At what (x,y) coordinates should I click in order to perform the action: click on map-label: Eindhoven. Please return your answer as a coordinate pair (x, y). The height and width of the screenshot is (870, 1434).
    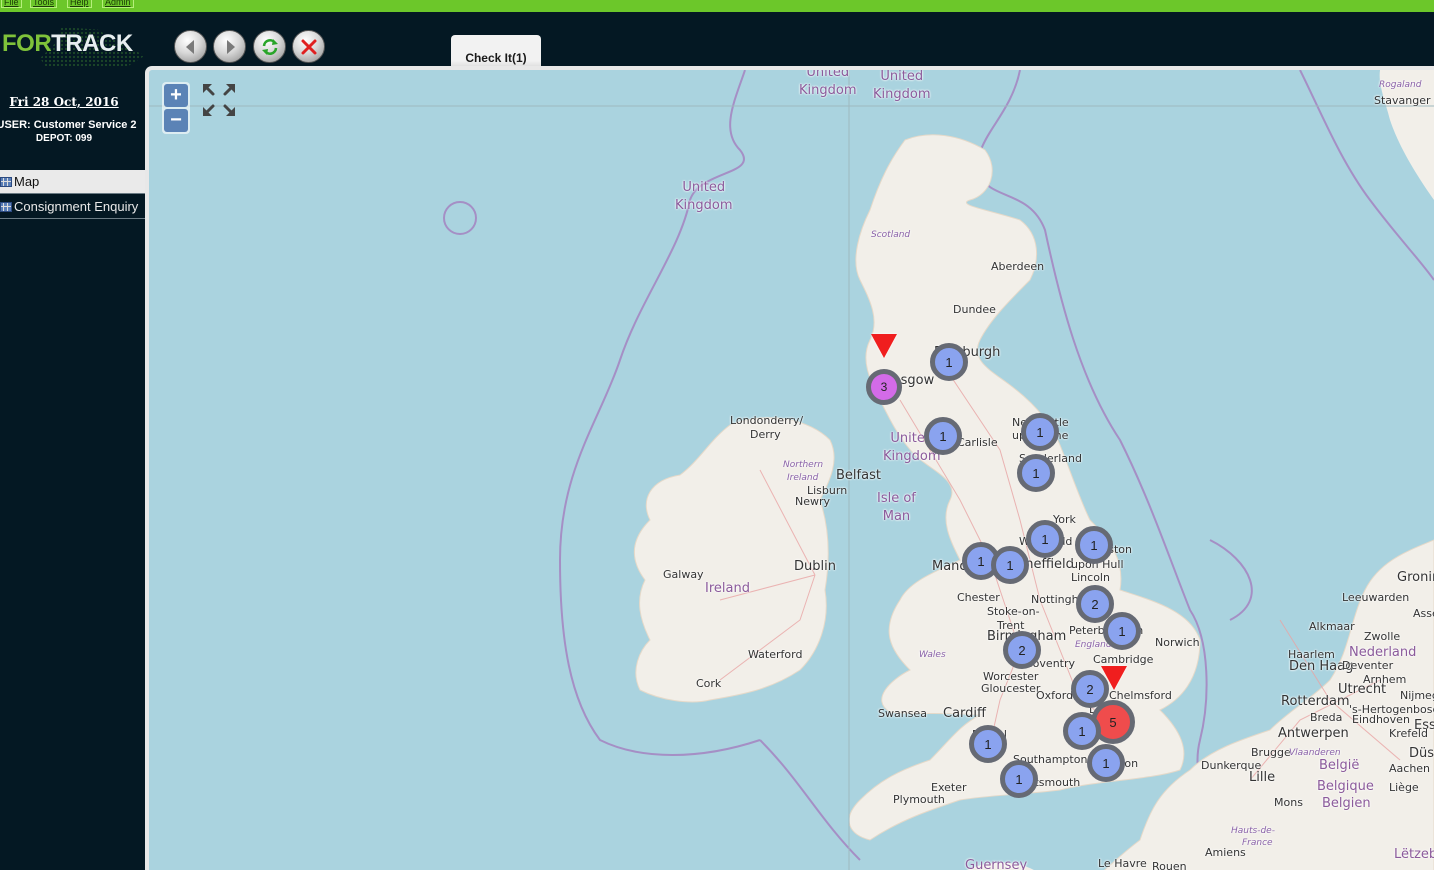
    Looking at the image, I should click on (1381, 719).